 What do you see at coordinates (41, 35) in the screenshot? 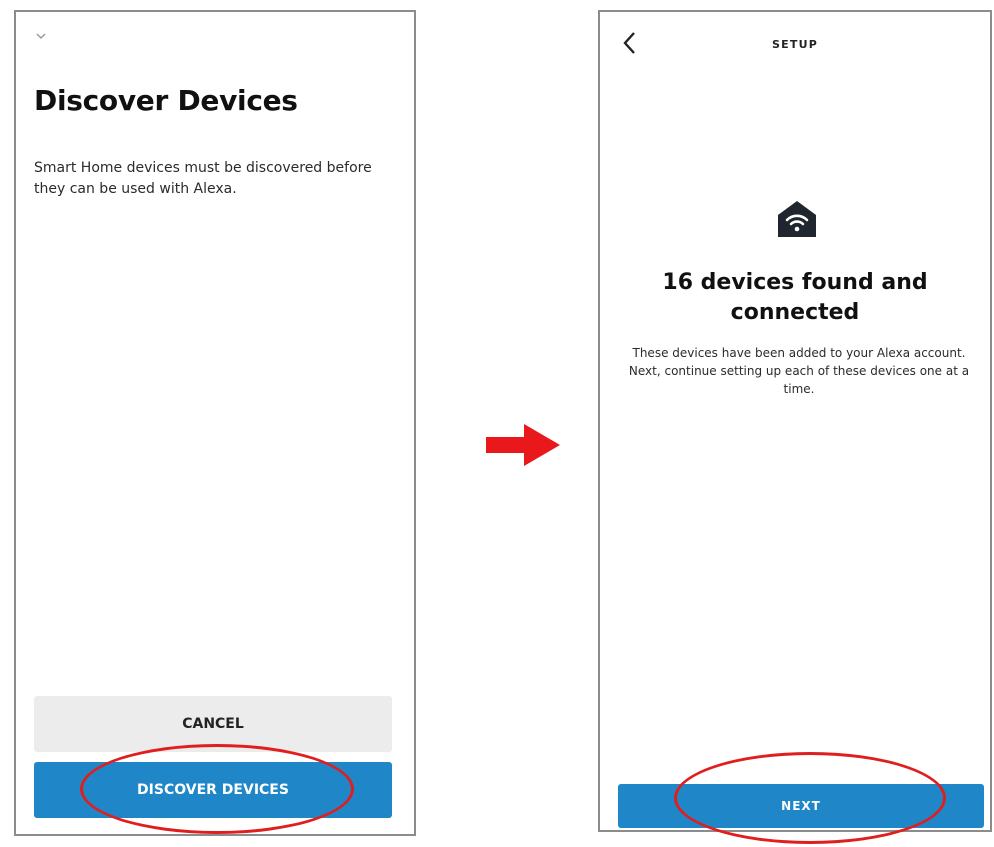
I see `chevron-down-icon` at bounding box center [41, 35].